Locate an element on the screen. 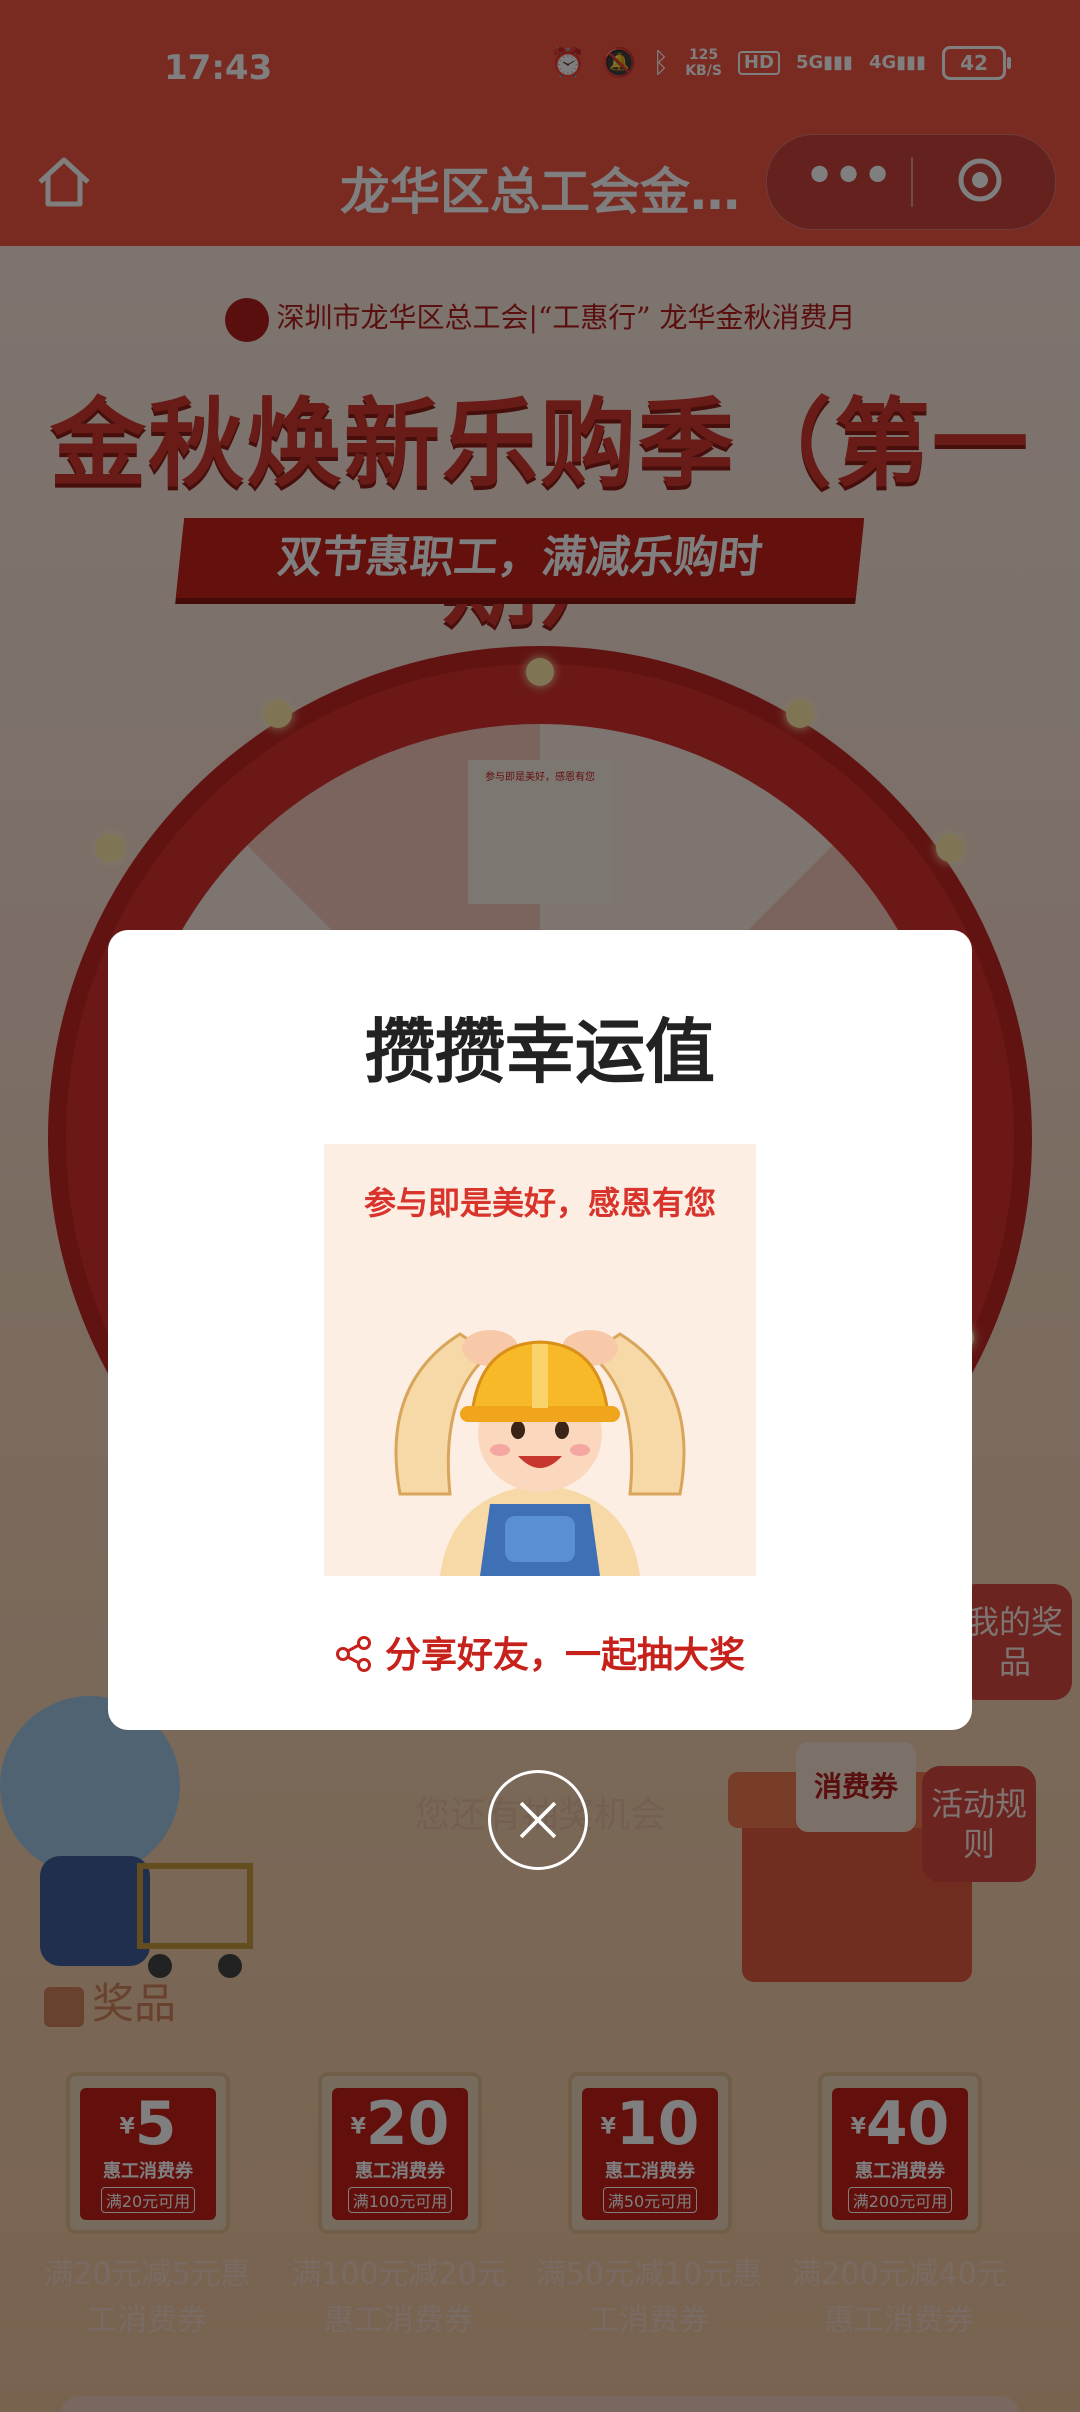 This screenshot has width=1080, height=2412. modal-prize-image: 参与即是美好，感恩有您 is located at coordinates (540, 1360).